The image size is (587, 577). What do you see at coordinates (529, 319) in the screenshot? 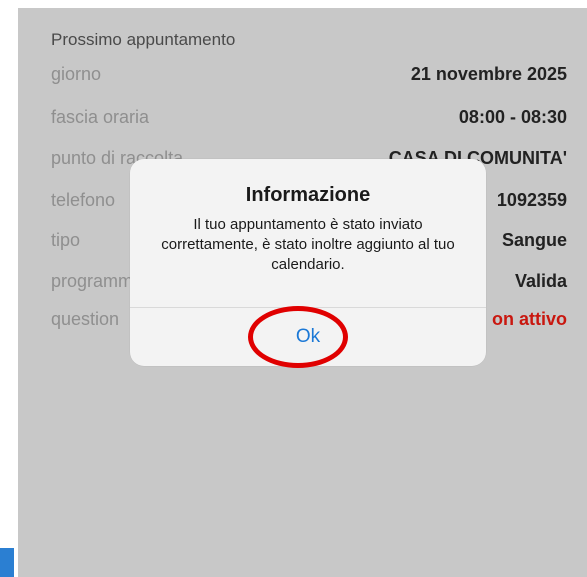
I see `value-questionario: on attivo` at bounding box center [529, 319].